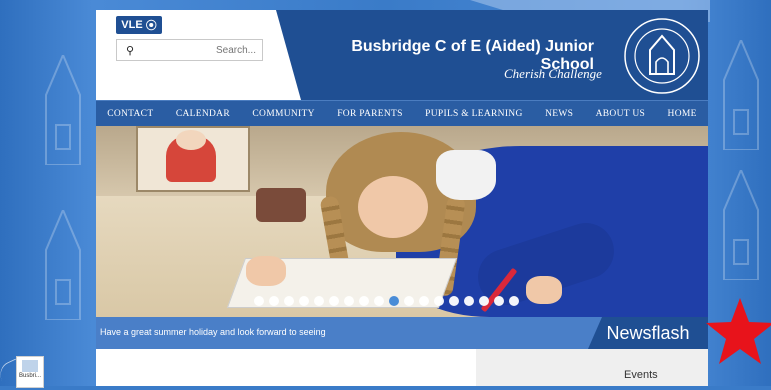  I want to click on star-shape, so click(738, 331).